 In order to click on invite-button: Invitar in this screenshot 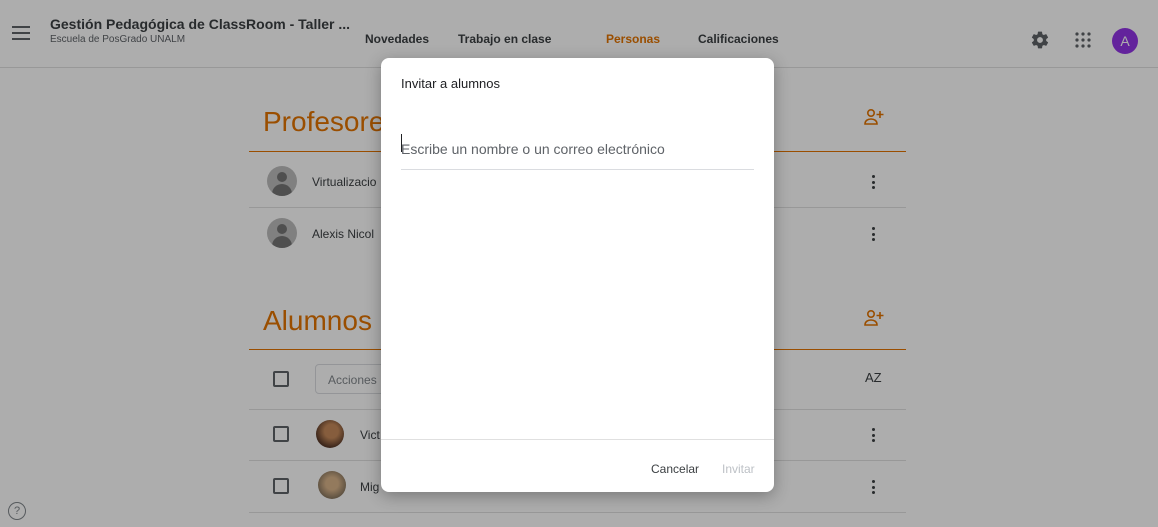, I will do `click(738, 469)`.